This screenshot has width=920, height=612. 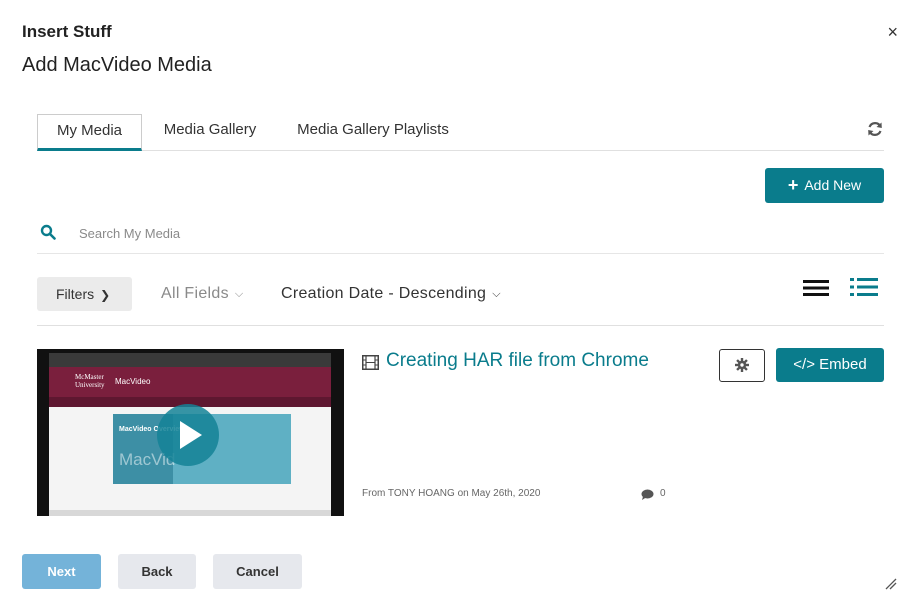 What do you see at coordinates (875, 129) in the screenshot?
I see `refresh-icon` at bounding box center [875, 129].